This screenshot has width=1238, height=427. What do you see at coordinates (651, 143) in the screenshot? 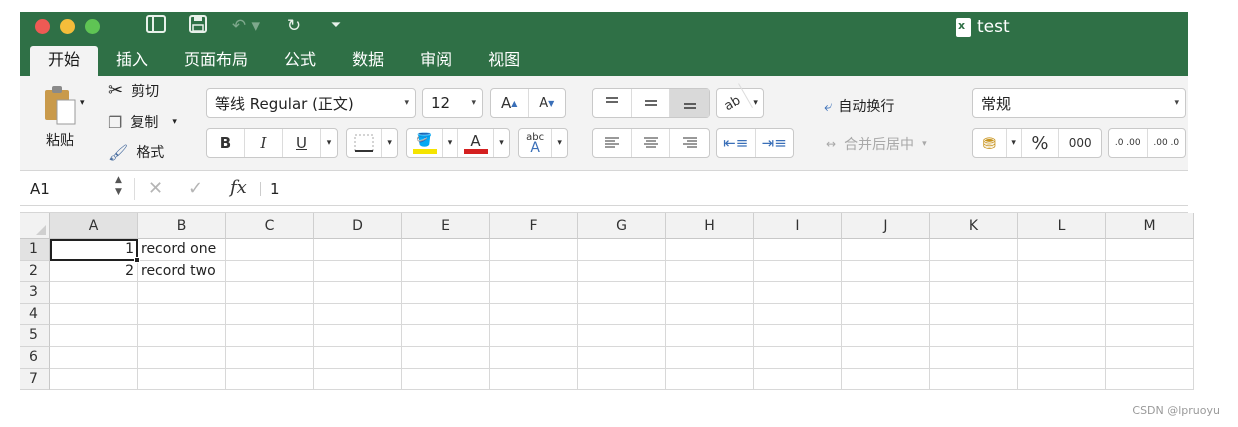
I see `align-center-icon` at bounding box center [651, 143].